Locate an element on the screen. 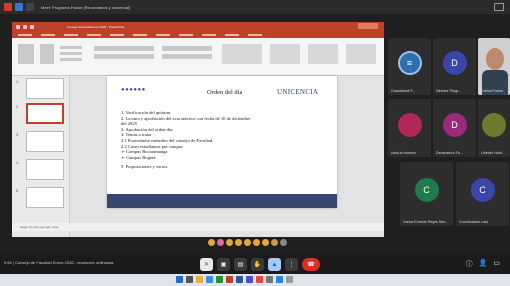 Image resolution: width=510 pixels, height=286 pixels. participant-name: Coordinación Lalo is located at coordinates (473, 222).